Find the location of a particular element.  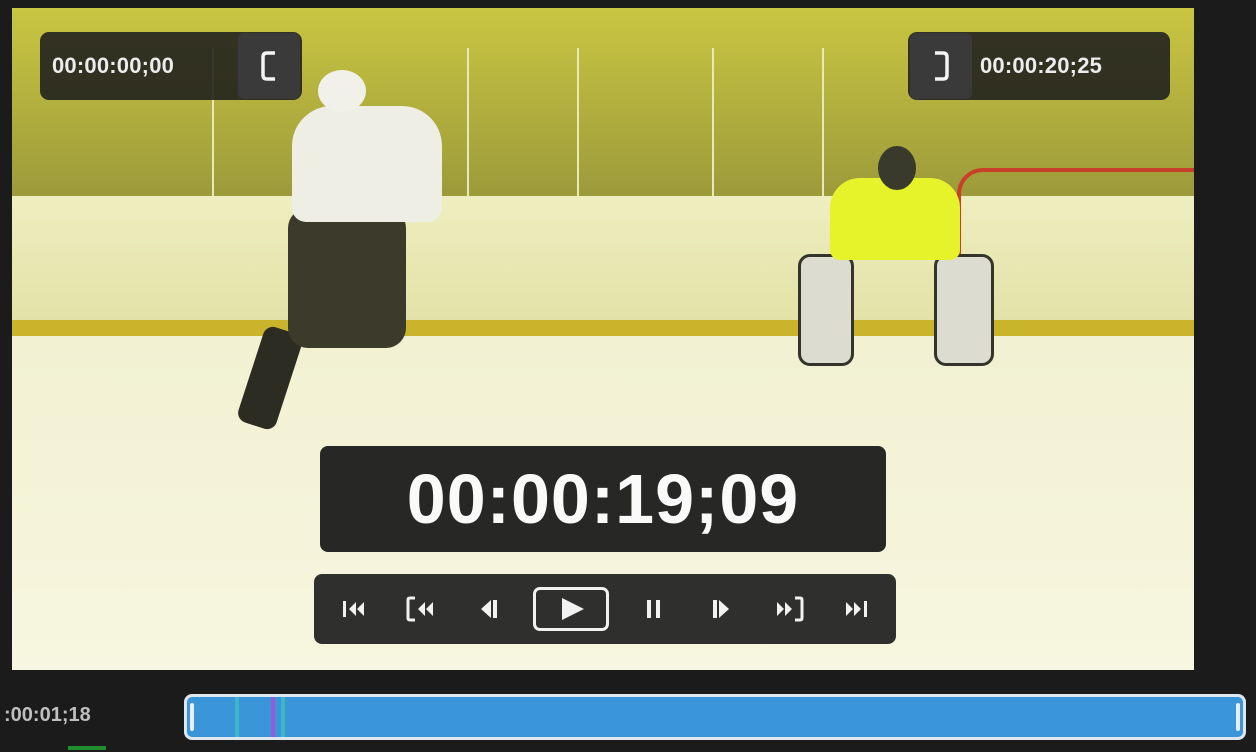

skater-pants is located at coordinates (347, 278).